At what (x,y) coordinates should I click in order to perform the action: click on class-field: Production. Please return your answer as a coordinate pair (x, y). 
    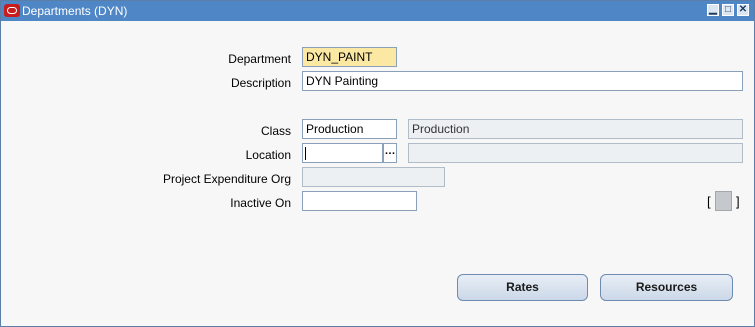
    Looking at the image, I should click on (349, 129).